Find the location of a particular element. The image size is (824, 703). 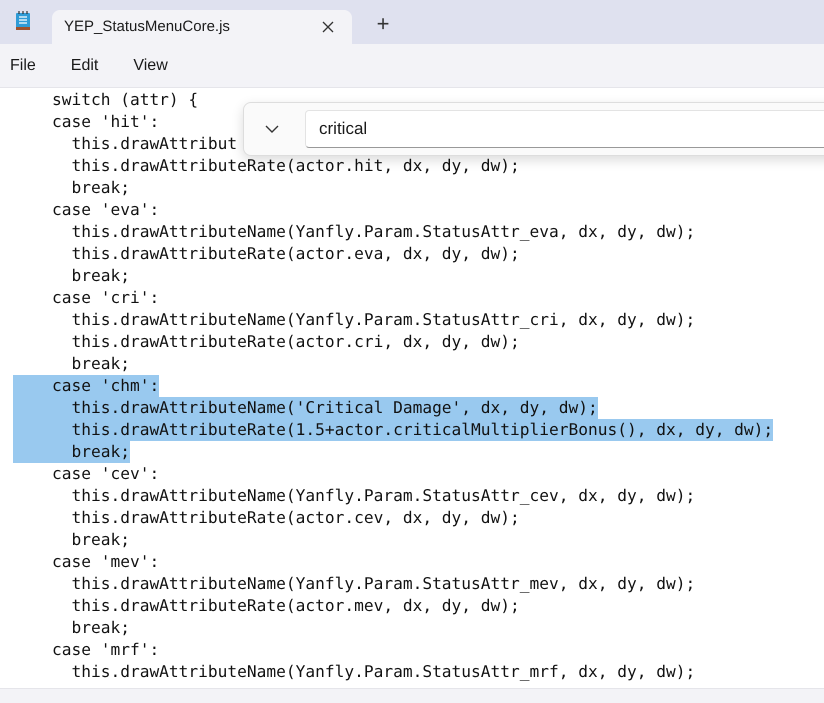

code-line: this.drawAttribut is located at coordinates (154, 144).